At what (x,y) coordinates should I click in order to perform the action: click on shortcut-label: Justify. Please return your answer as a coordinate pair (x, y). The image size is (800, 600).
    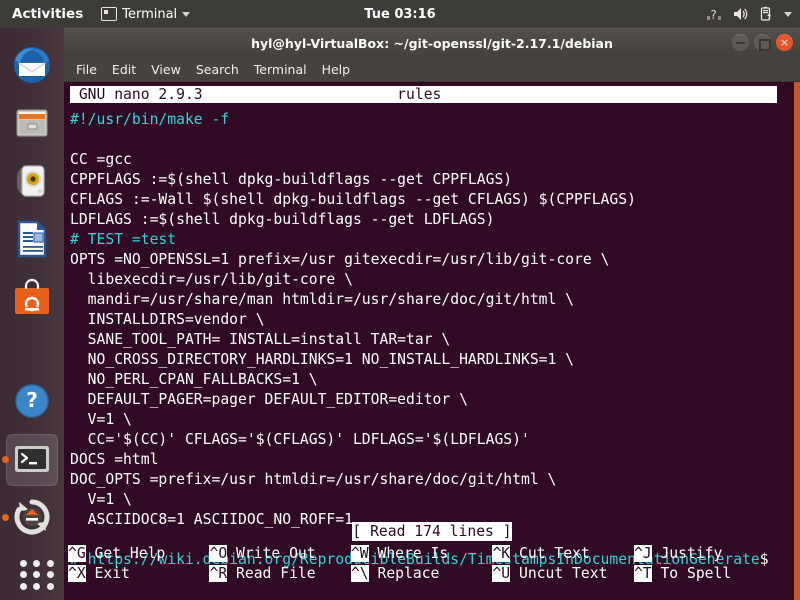
    Looking at the image, I should click on (714, 553).